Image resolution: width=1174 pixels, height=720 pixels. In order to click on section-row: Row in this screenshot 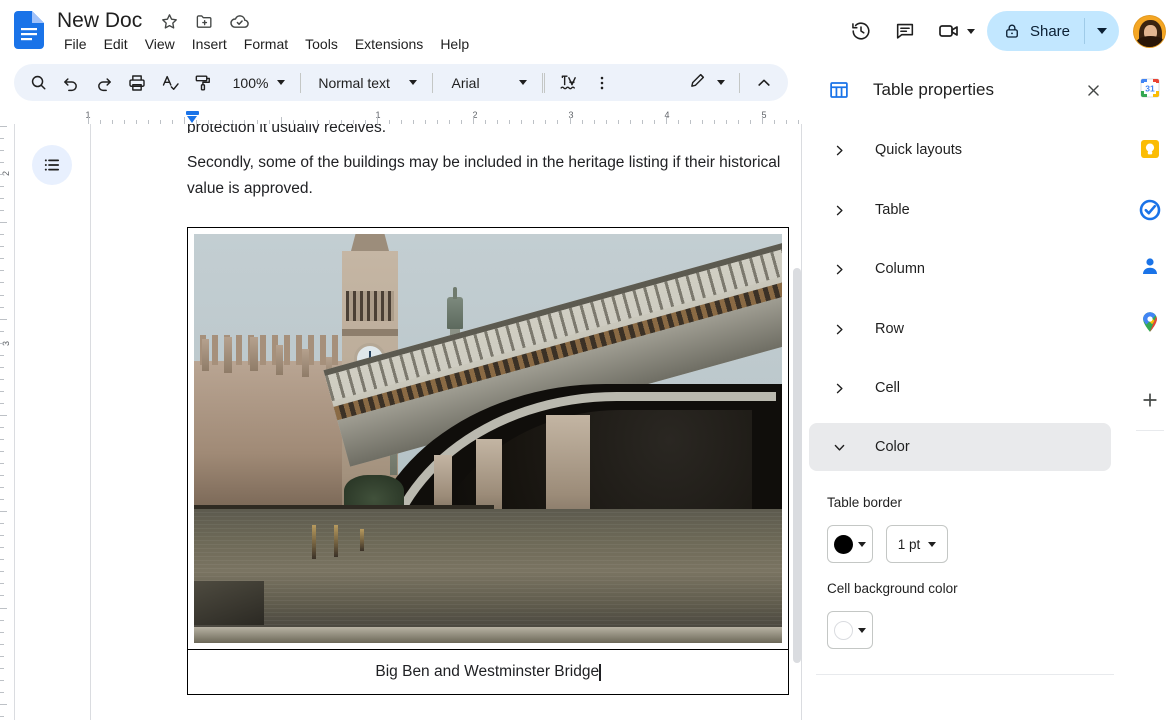, I will do `click(960, 329)`.